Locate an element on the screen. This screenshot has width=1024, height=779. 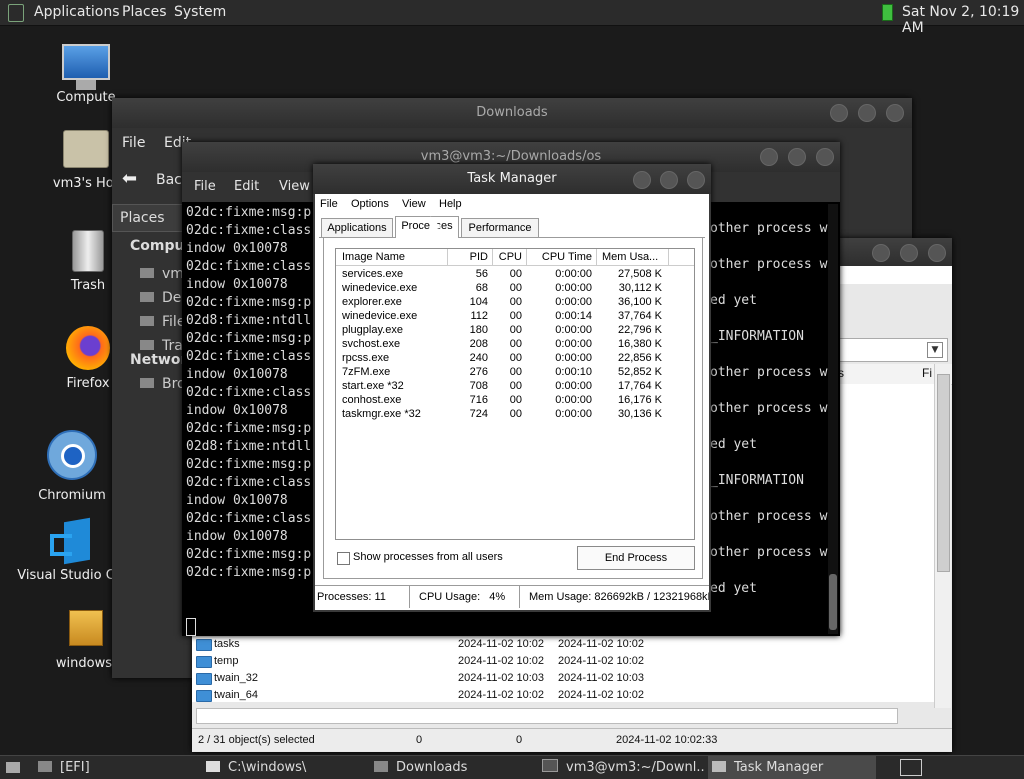
column-pid: PID is located at coordinates (467, 257).